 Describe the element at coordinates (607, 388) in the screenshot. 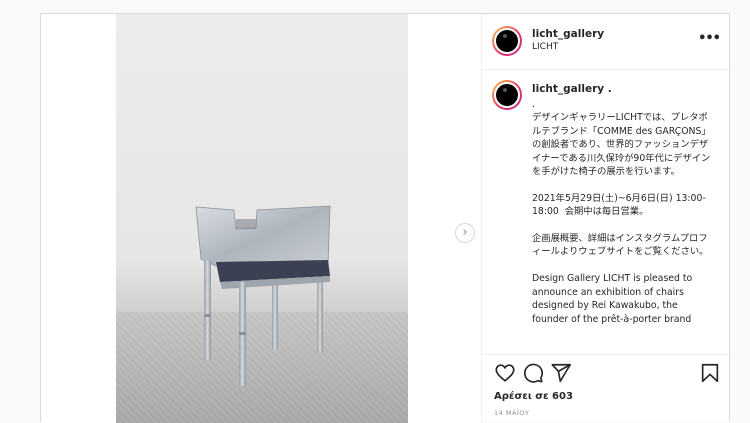

I see `action-bar: Αρέσει σε 603 14 ΜΑΪΟΥ` at that location.